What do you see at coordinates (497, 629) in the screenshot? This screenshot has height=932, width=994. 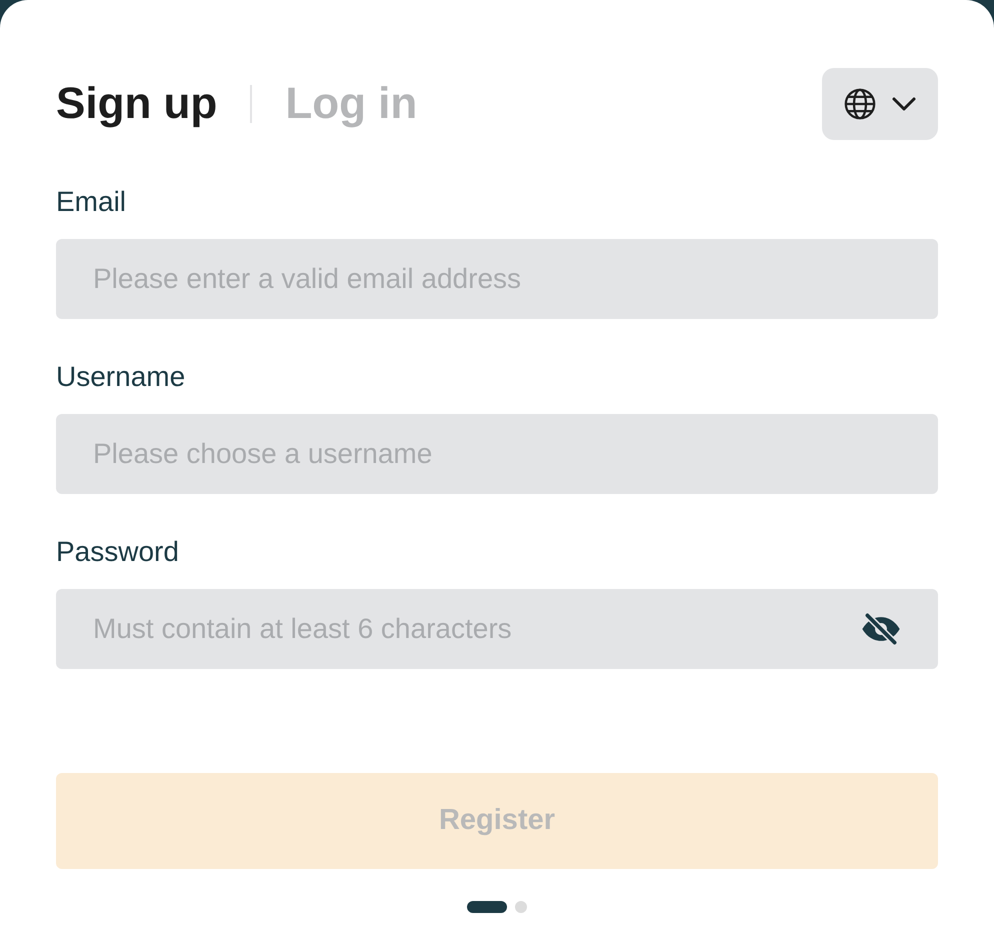 I see `password-field: Must contain at least 6 characters` at bounding box center [497, 629].